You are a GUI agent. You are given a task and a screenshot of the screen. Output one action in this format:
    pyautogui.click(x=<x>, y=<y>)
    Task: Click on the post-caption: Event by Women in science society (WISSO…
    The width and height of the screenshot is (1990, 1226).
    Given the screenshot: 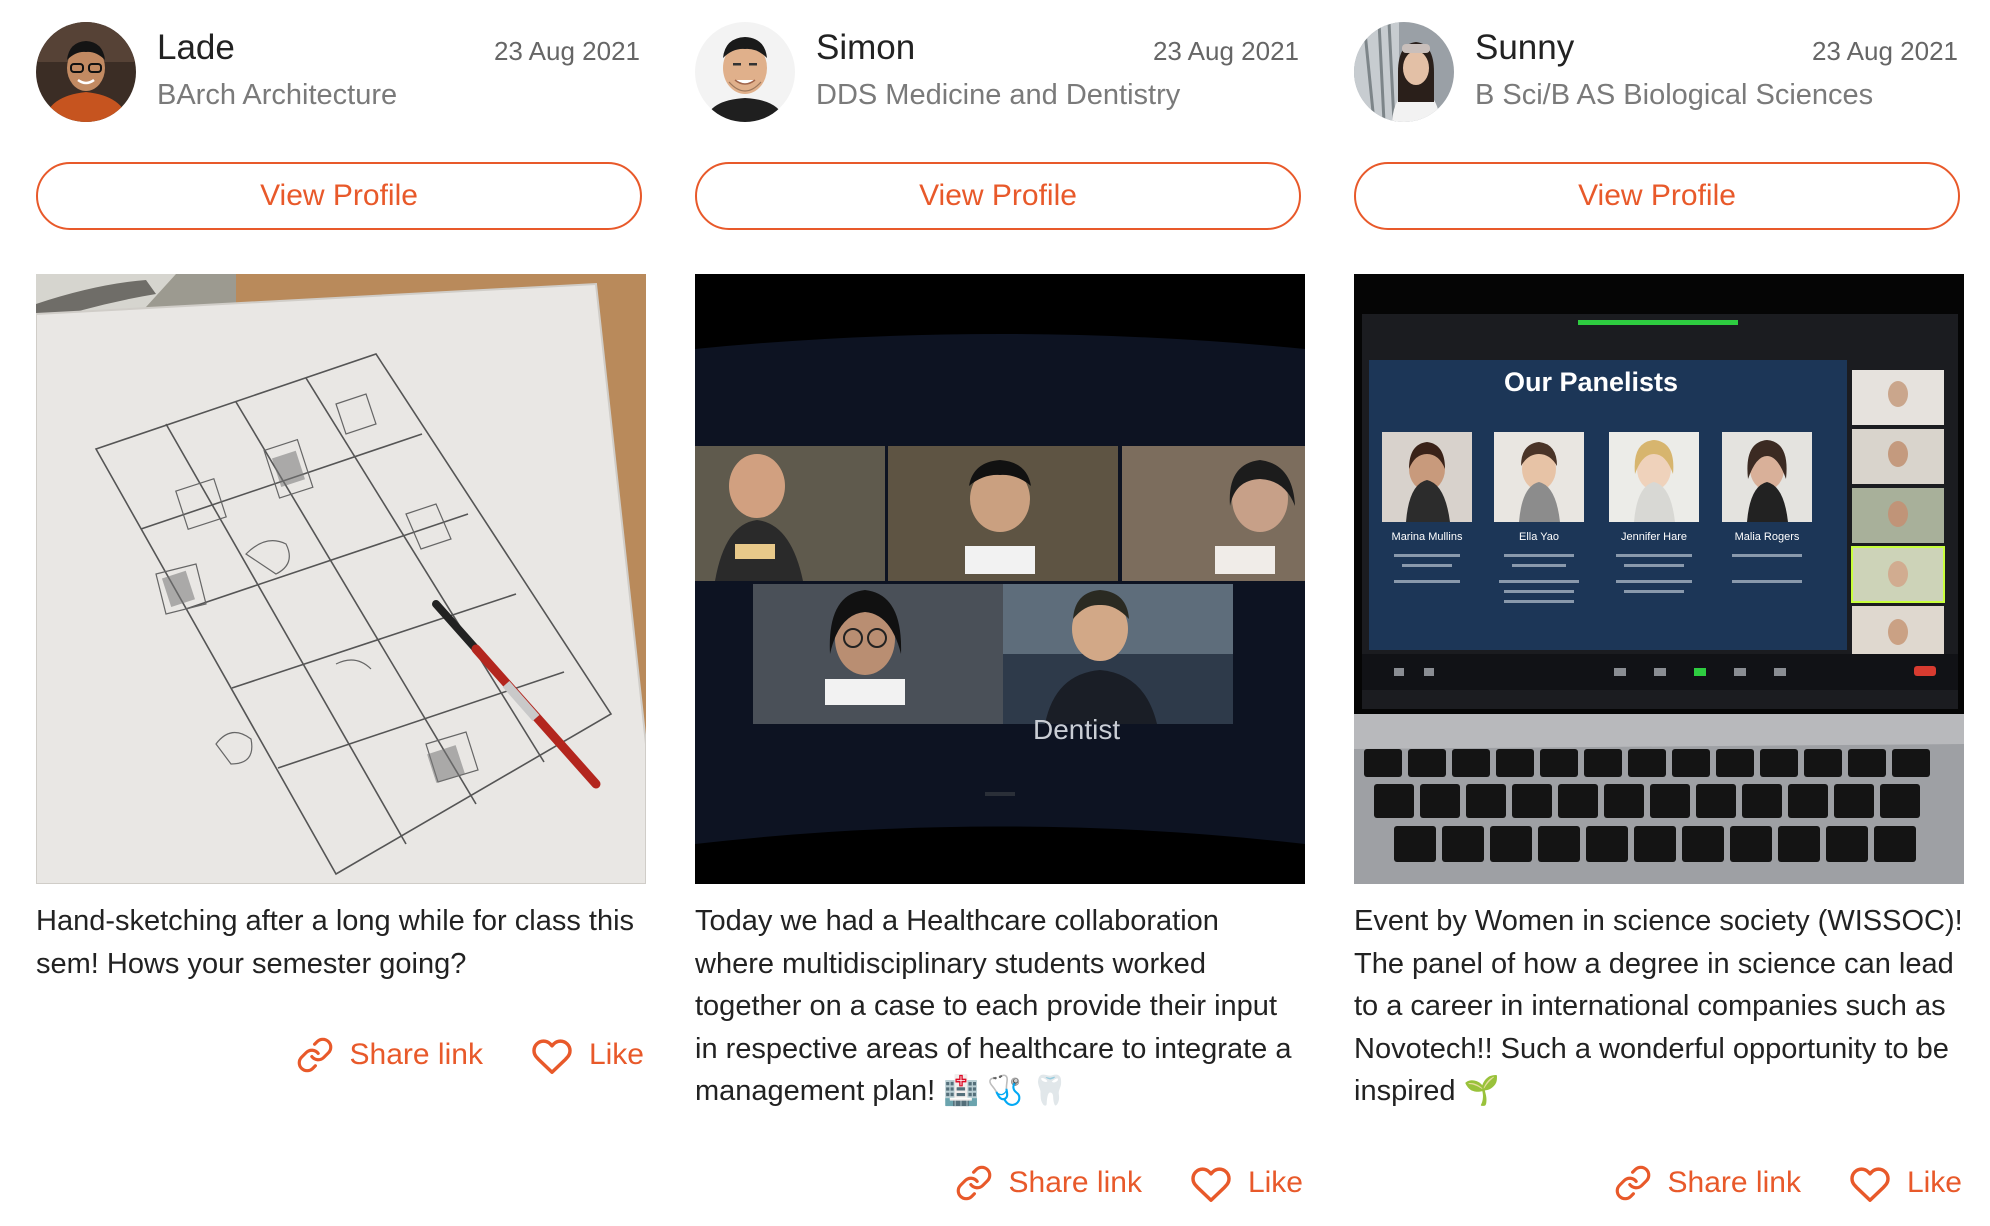 What is the action you would take?
    pyautogui.click(x=1658, y=1006)
    